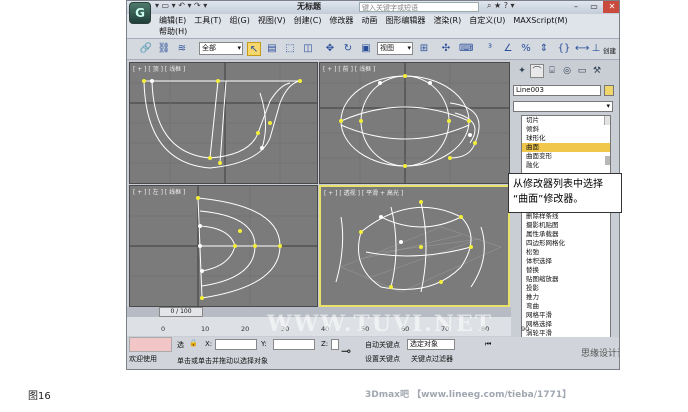  Describe the element at coordinates (544, 49) in the screenshot. I see `spinner-snap-icon: ⇕` at that location.